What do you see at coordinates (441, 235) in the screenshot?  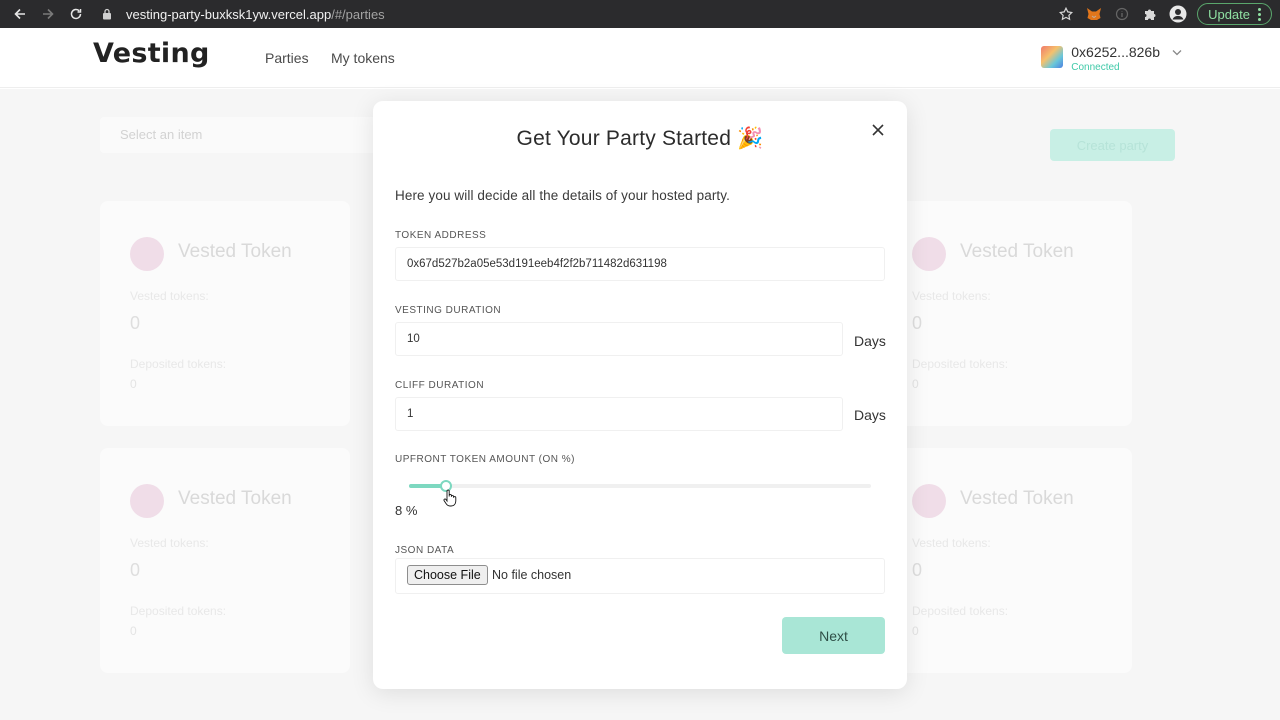 I see `token-address-label: TOKEN ADDRESS` at bounding box center [441, 235].